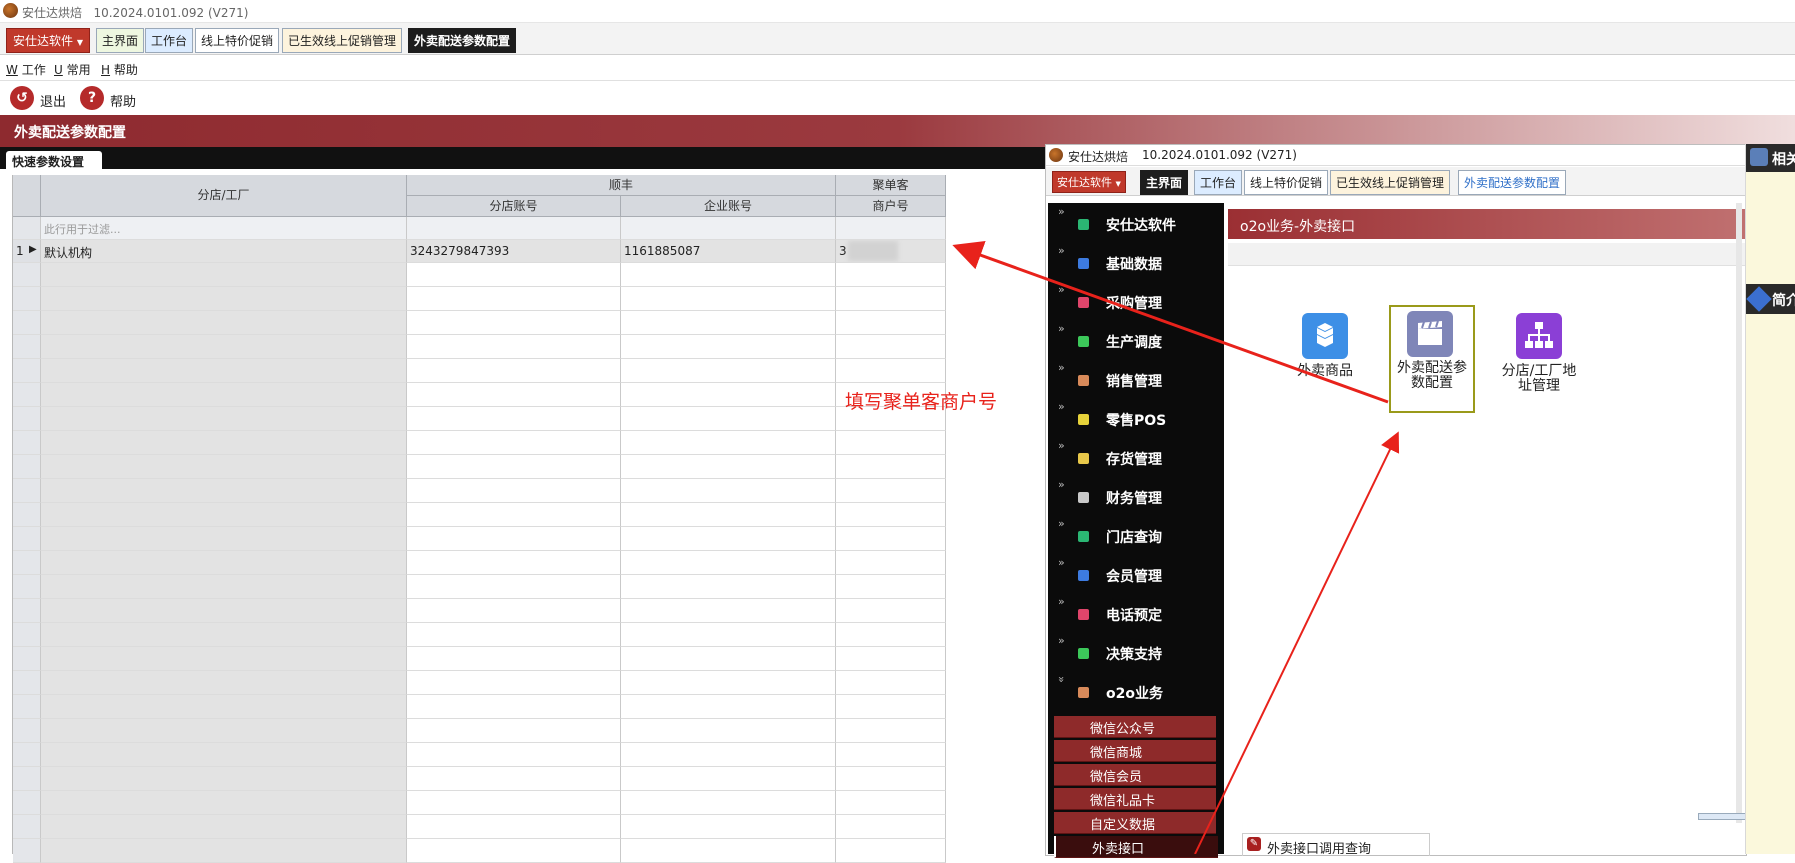 This screenshot has height=863, width=1795. What do you see at coordinates (1297, 642) in the screenshot?
I see `arrow-to-config-tile` at bounding box center [1297, 642].